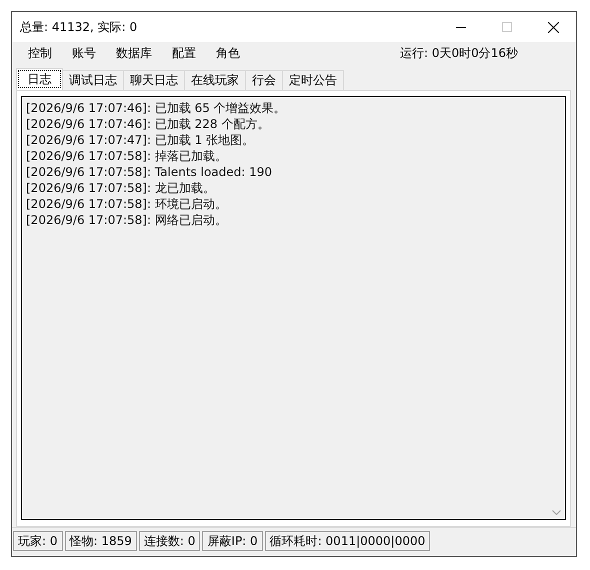 Image resolution: width=590 pixels, height=570 pixels. Describe the element at coordinates (39, 79) in the screenshot. I see `tab: 日志` at that location.